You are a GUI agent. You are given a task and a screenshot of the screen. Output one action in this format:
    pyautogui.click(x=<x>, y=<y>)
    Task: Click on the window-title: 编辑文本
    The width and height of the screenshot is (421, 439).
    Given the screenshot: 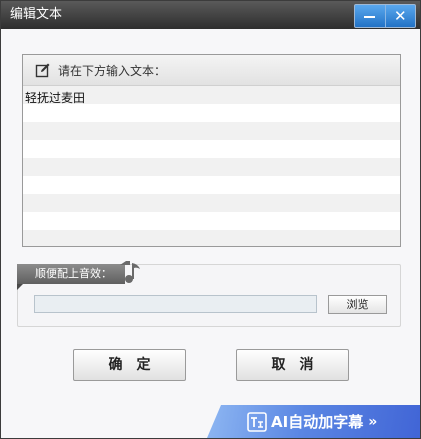 What is the action you would take?
    pyautogui.click(x=36, y=14)
    